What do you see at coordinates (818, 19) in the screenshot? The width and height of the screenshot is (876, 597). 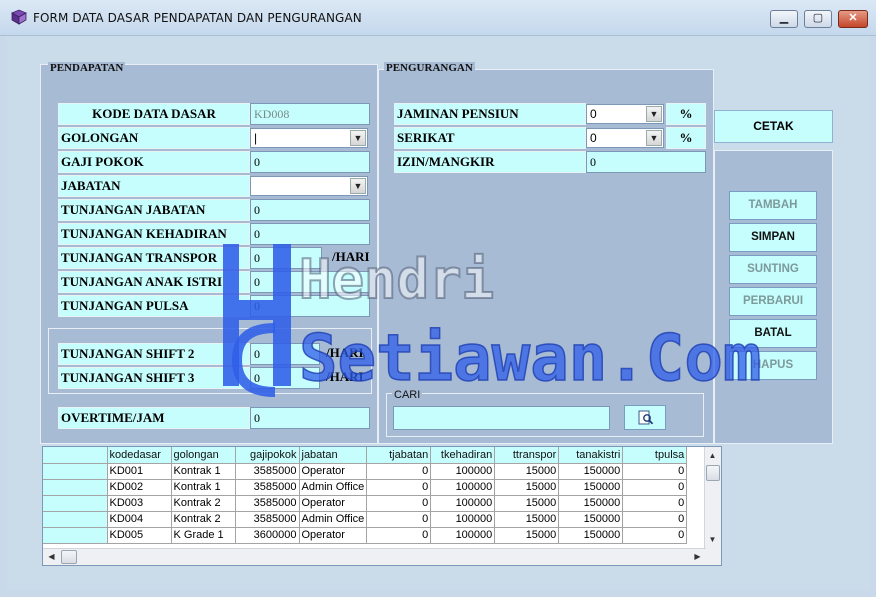 I see `maximize-button: ▢` at bounding box center [818, 19].